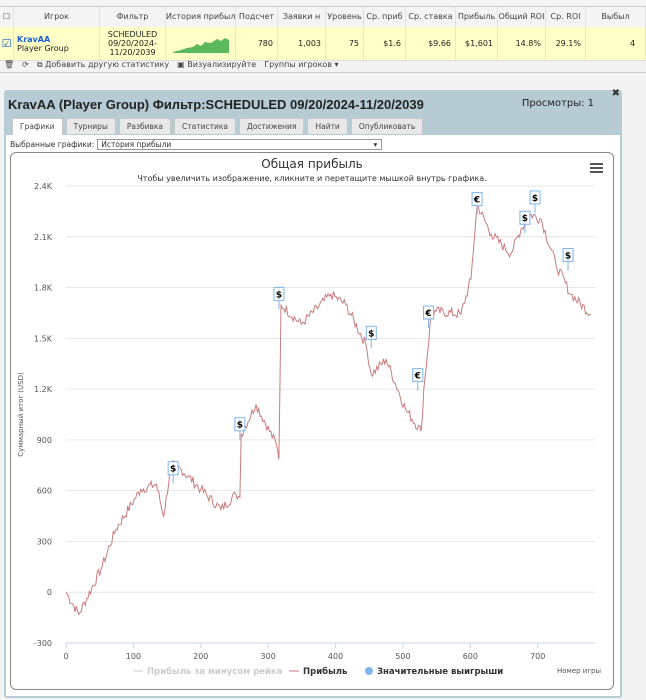 This screenshot has width=646, height=700. I want to click on menu-icon, so click(596, 168).